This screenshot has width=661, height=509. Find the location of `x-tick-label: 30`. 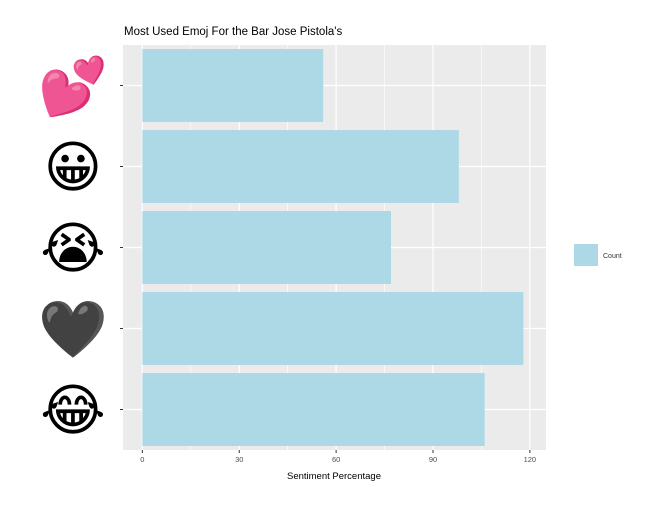

x-tick-label: 30 is located at coordinates (239, 459).